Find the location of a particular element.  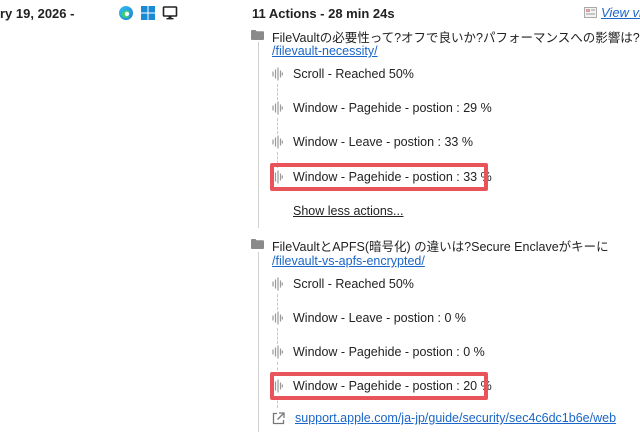

external-link-icon is located at coordinates (278, 418).